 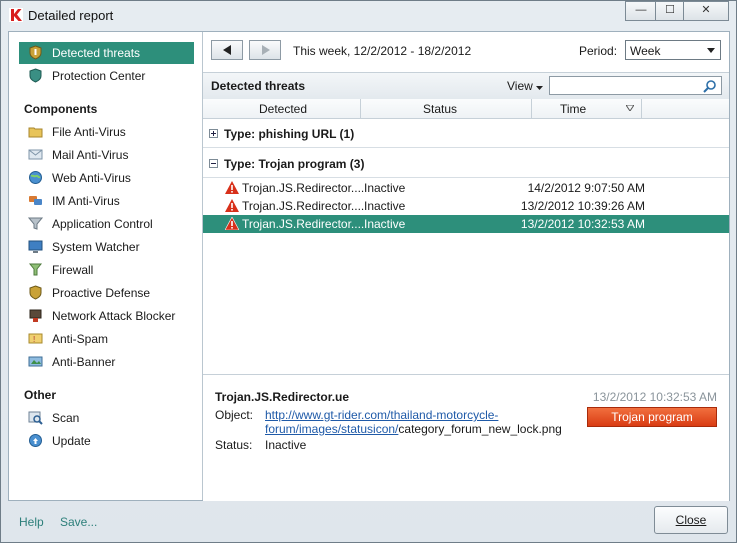 I want to click on detail-time: 13/2/2012 10:32:53 AM, so click(x=654, y=397).